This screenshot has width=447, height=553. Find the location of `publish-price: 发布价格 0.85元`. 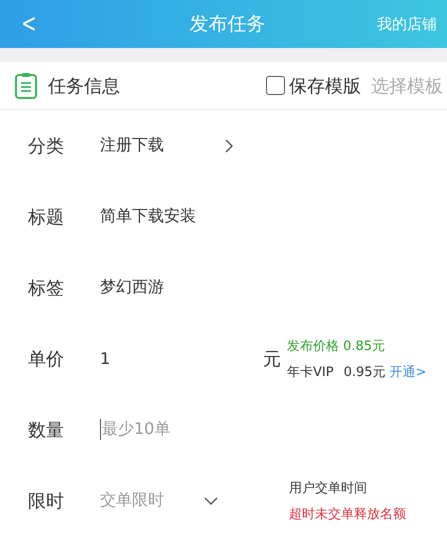

publish-price: 发布价格 0.85元 is located at coordinates (336, 346).